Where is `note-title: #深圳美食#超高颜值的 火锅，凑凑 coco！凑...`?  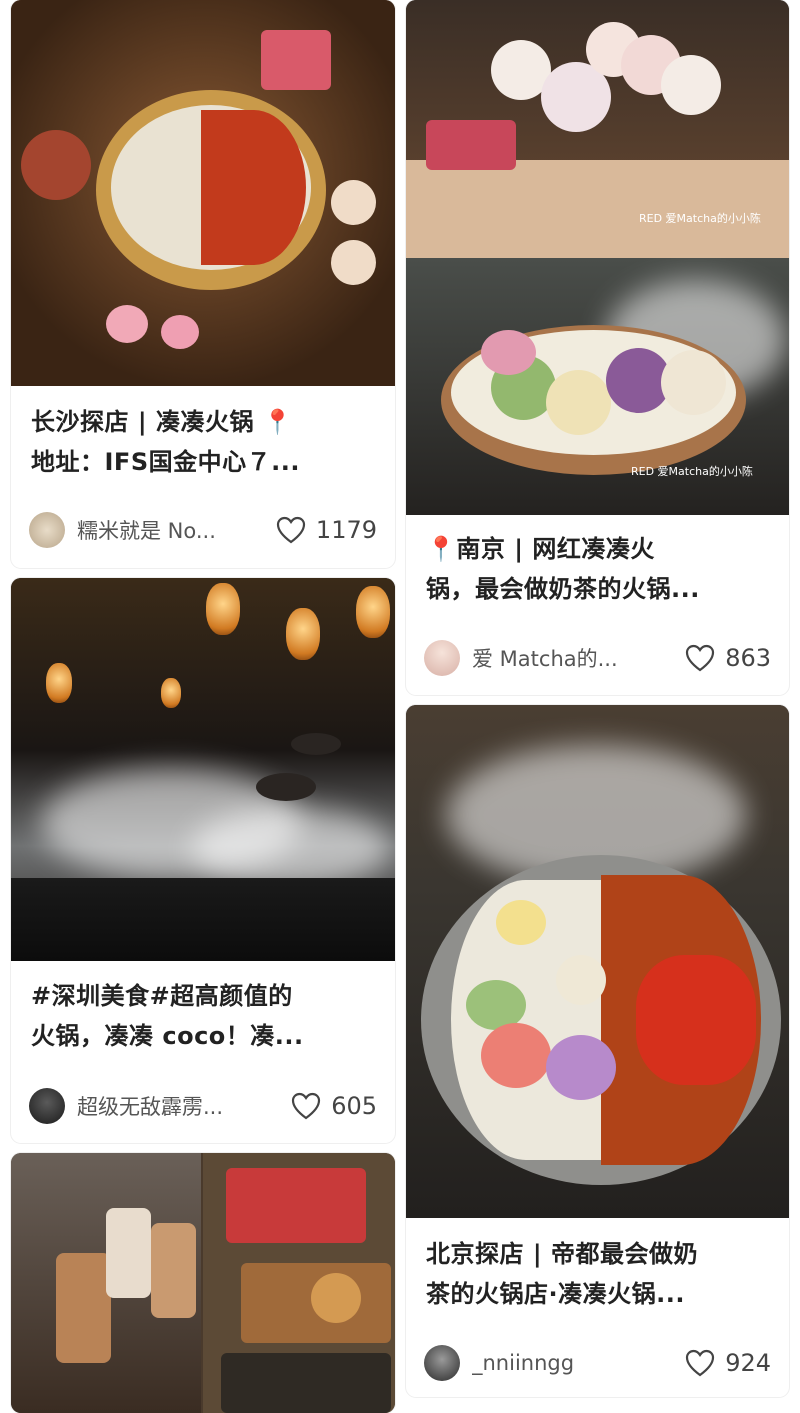 note-title: #深圳美食#超高颜值的 火锅，凑凑 coco！凑... is located at coordinates (205, 1016).